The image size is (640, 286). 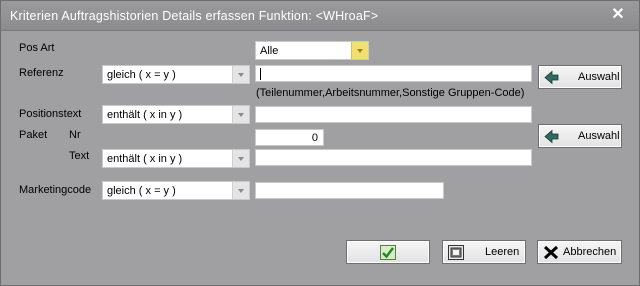 What do you see at coordinates (349, 190) in the screenshot?
I see `marketingcode-input` at bounding box center [349, 190].